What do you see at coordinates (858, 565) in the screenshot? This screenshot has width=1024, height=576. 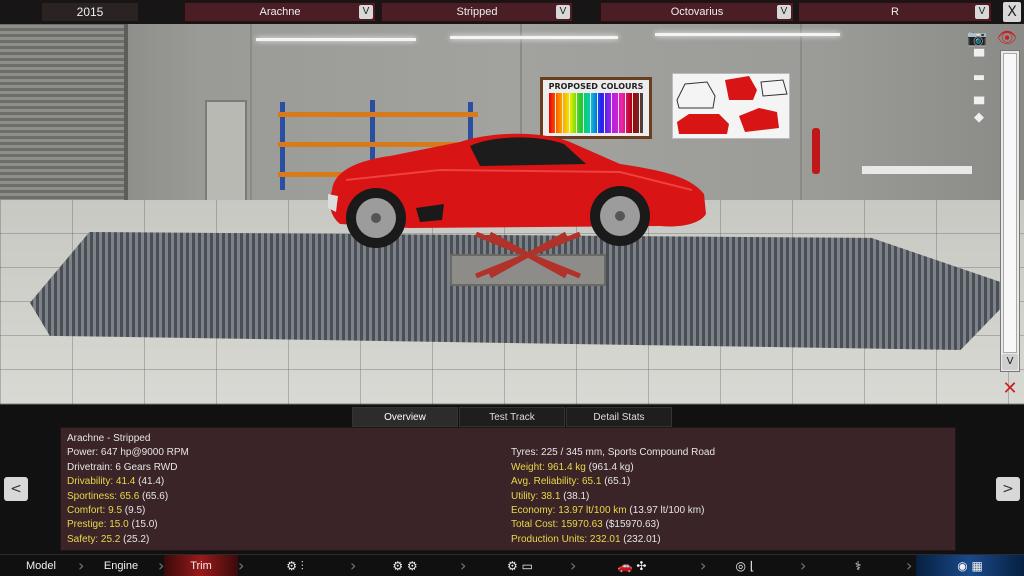 I see `safety-icon: ⚕` at bounding box center [858, 565].